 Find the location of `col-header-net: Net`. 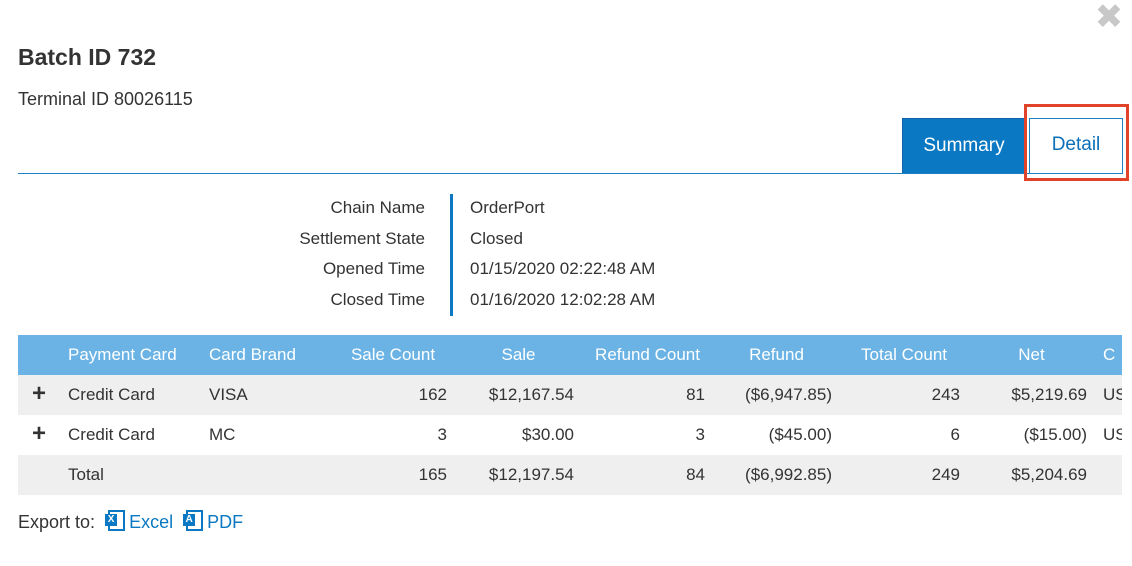

col-header-net: Net is located at coordinates (1031, 355).